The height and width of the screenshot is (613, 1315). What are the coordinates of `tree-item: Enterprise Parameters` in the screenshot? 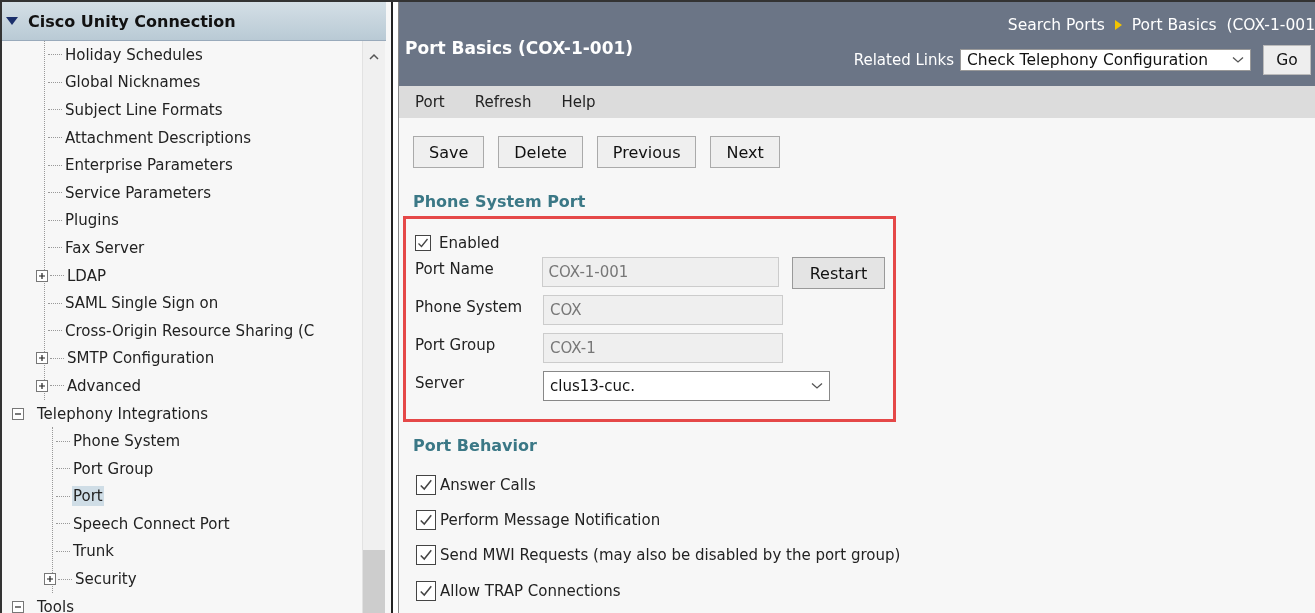 It's located at (149, 165).